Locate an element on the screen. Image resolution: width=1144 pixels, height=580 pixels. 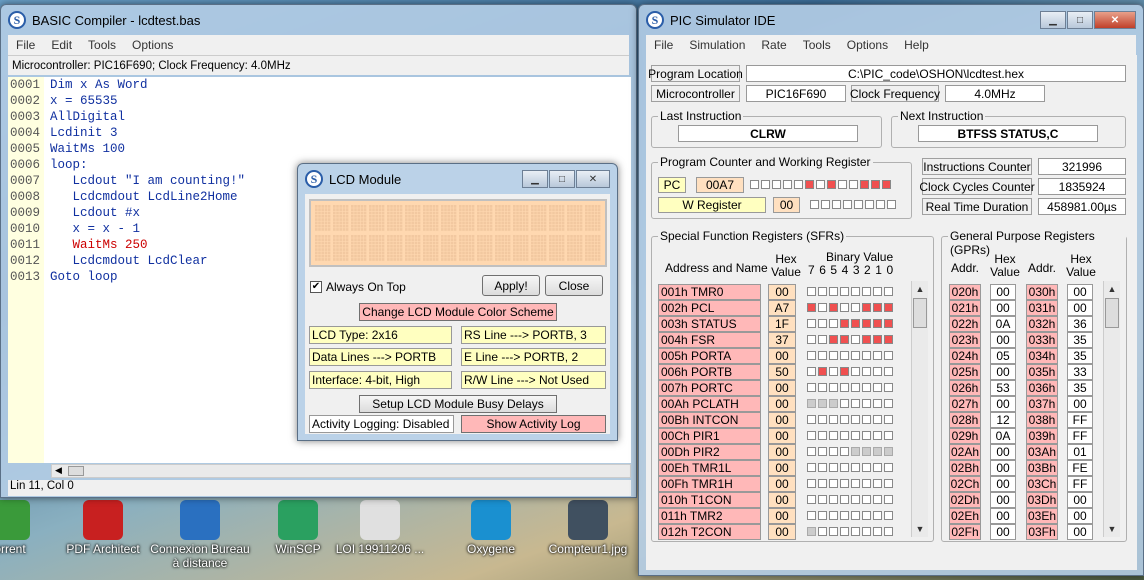
menu-item: Help is located at coordinates (916, 45).